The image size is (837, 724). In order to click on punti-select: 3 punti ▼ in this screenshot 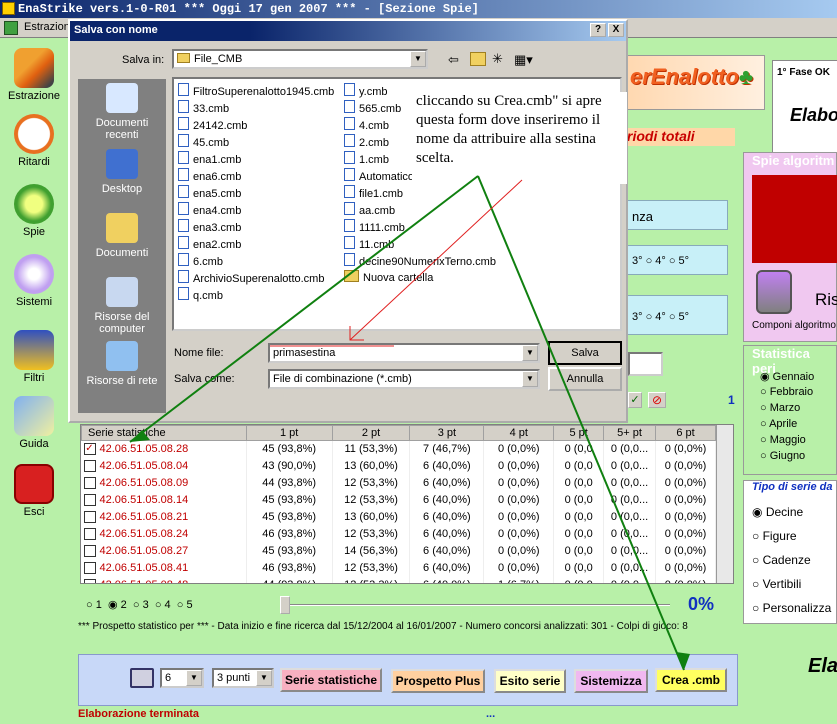, I will do `click(243, 678)`.